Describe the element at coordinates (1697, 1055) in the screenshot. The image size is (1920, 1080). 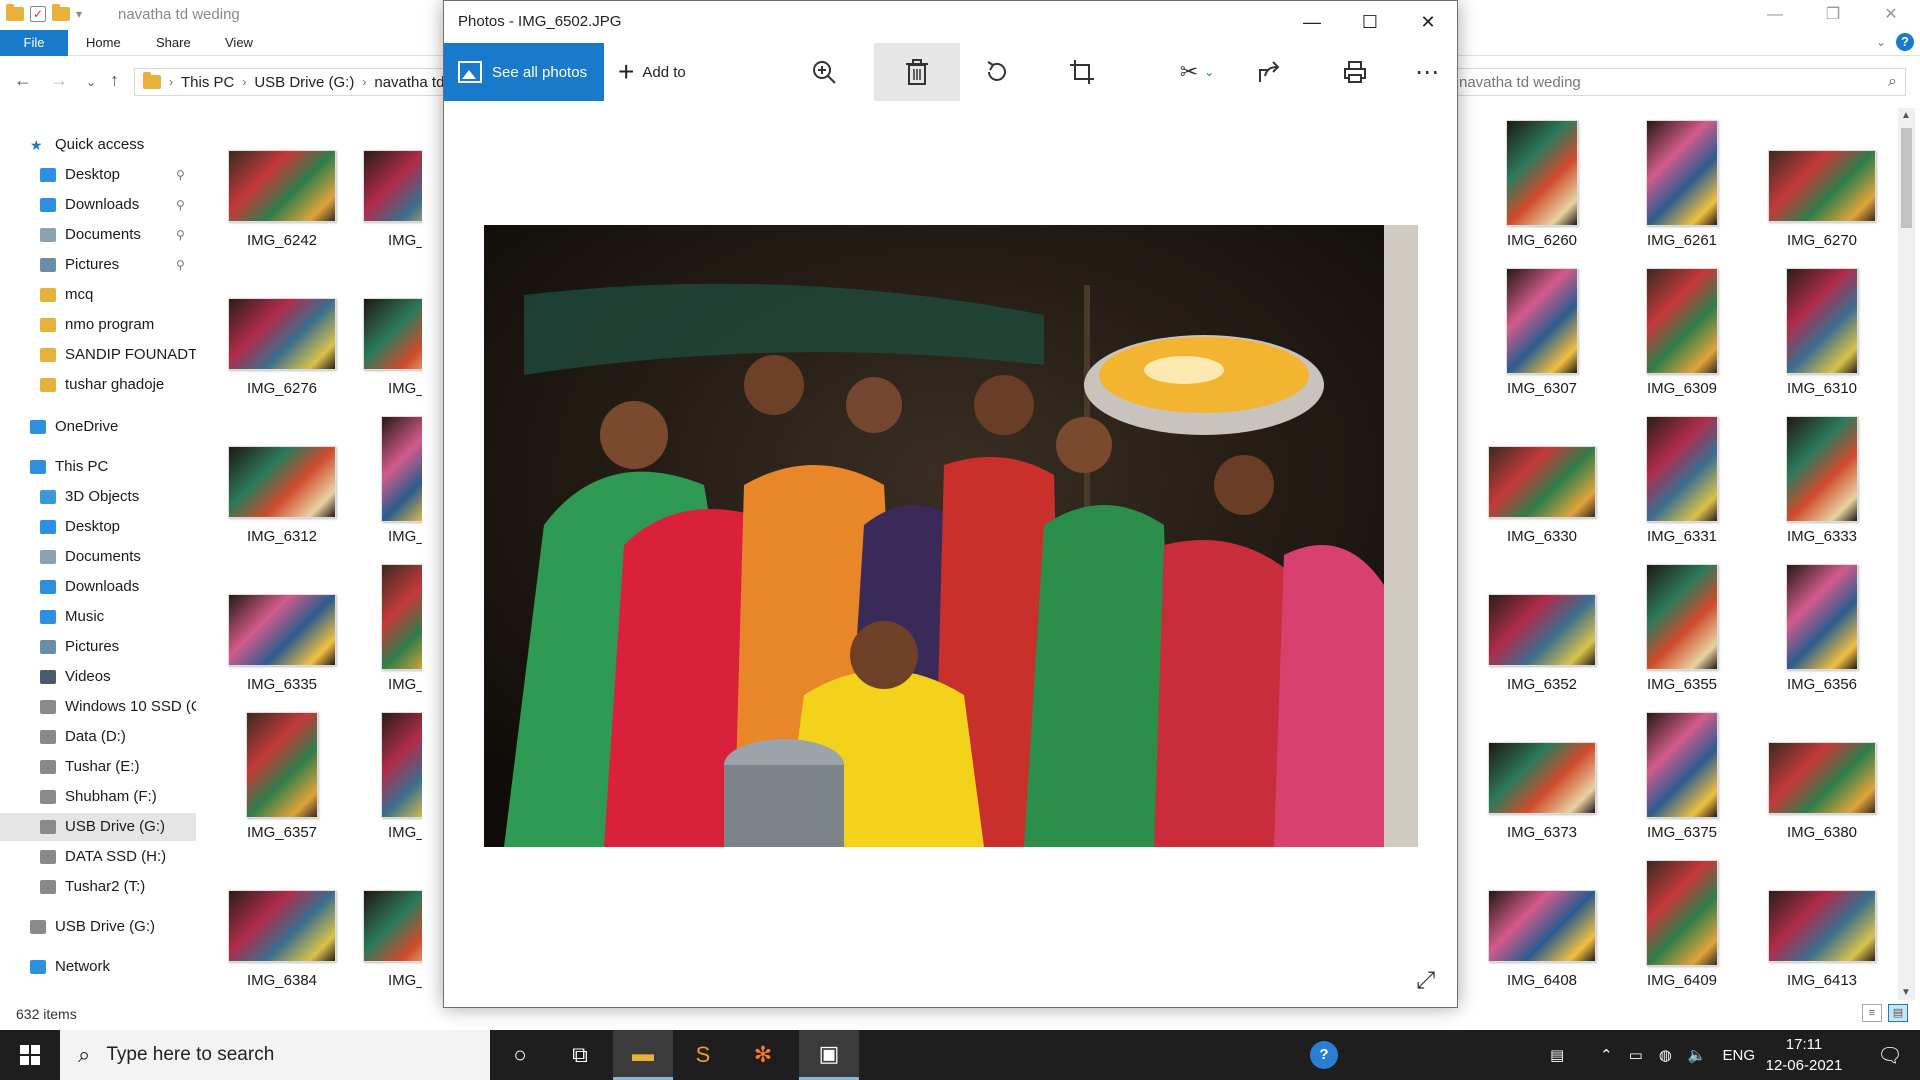
I see `volume-icon: 🔈` at that location.